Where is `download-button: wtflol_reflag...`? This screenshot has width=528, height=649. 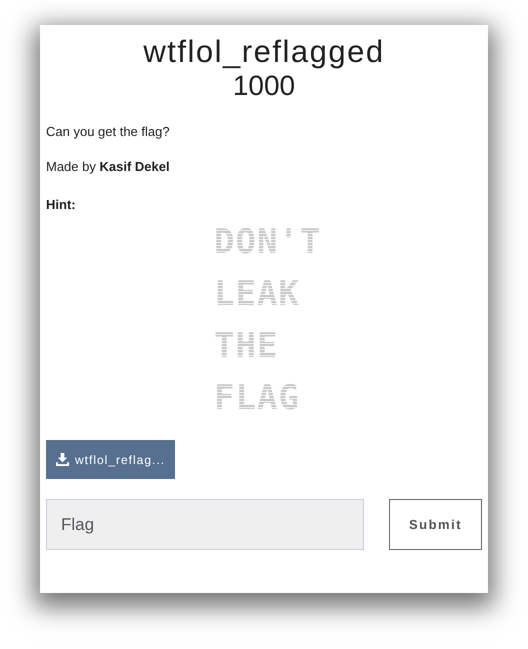
download-button: wtflol_reflag... is located at coordinates (111, 460).